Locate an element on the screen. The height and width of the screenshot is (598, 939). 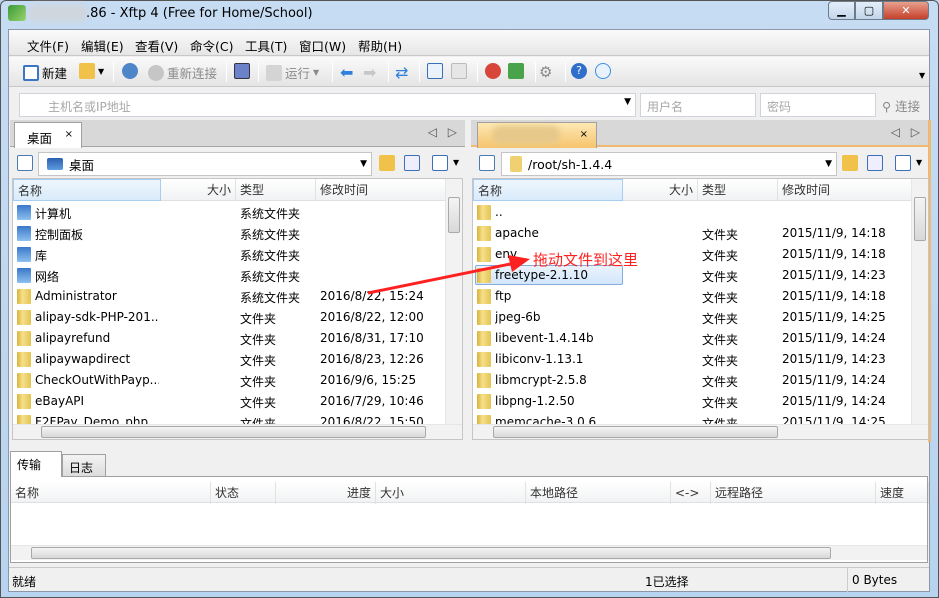
drag-hint-text: 拖动文件到这里 is located at coordinates (586, 260).